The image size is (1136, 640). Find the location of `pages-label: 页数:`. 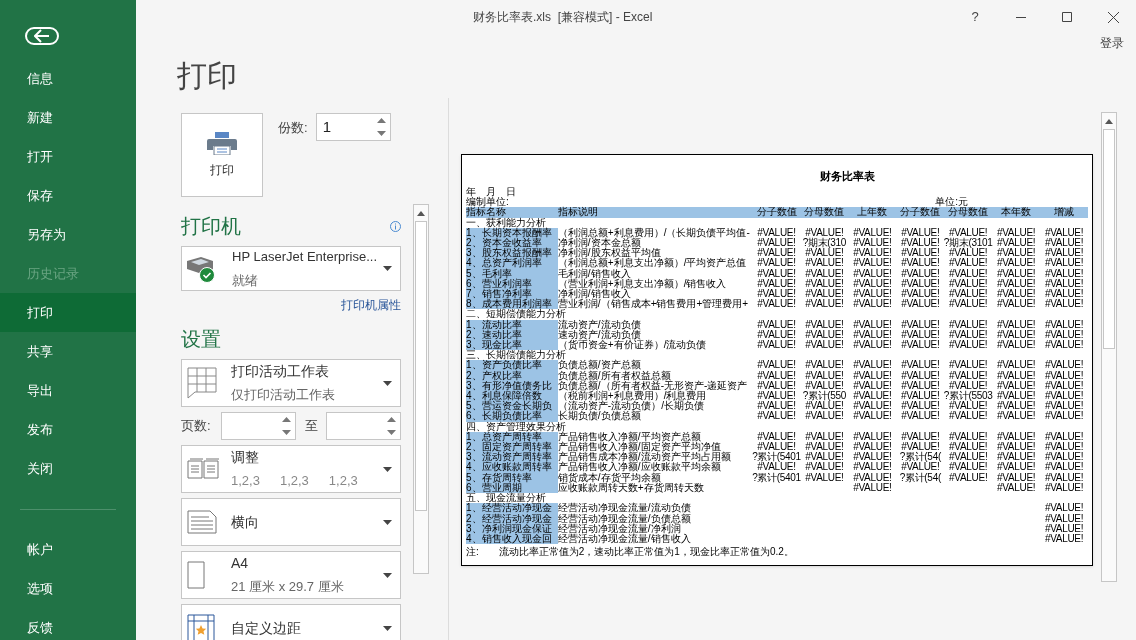

pages-label: 页数: is located at coordinates (196, 426).